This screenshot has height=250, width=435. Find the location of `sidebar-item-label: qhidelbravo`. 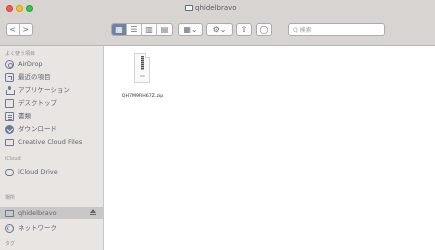

sidebar-item-label: qhidelbravo is located at coordinates (37, 213).